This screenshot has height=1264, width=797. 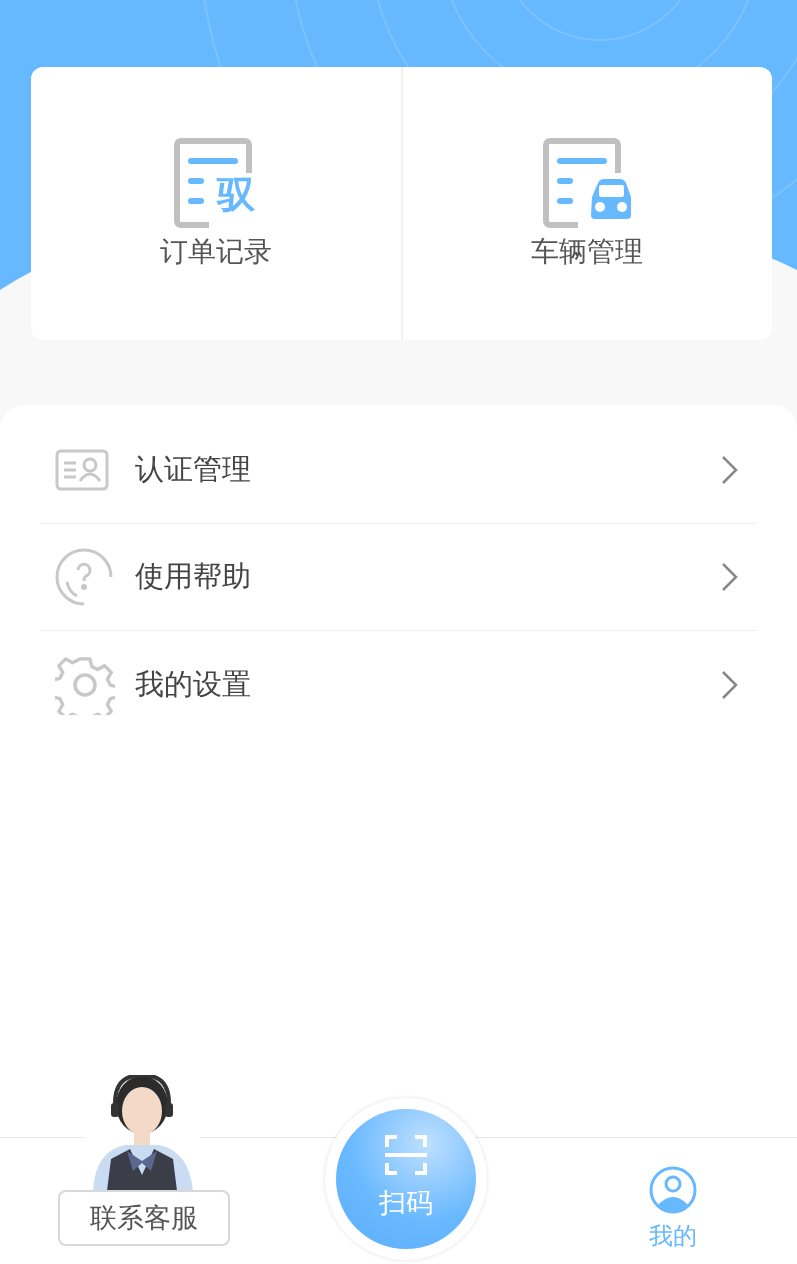 I want to click on id-card-icon, so click(x=82, y=470).